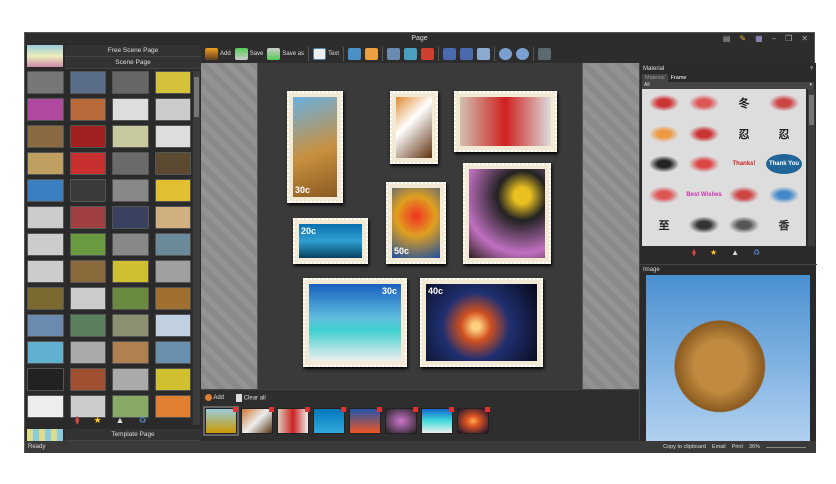 This screenshot has width=836, height=484. Describe the element at coordinates (251, 398) in the screenshot. I see `clear-all-button: Clear all` at that location.